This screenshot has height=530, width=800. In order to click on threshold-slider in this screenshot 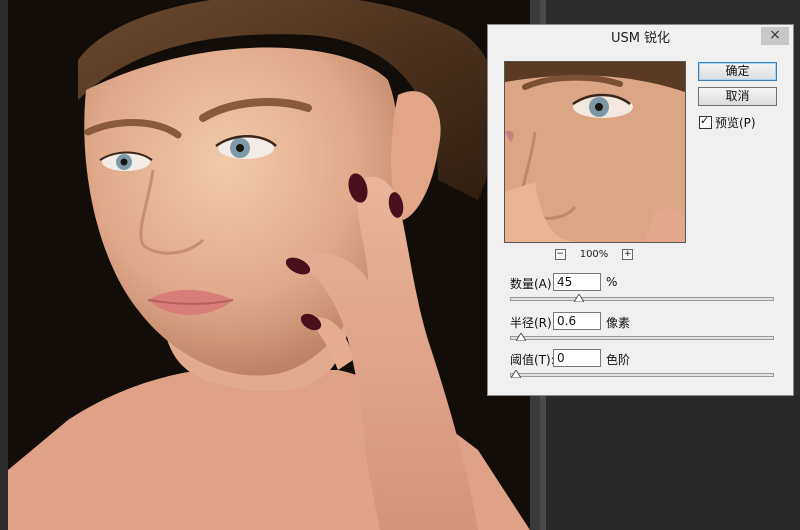, I will do `click(642, 374)`.